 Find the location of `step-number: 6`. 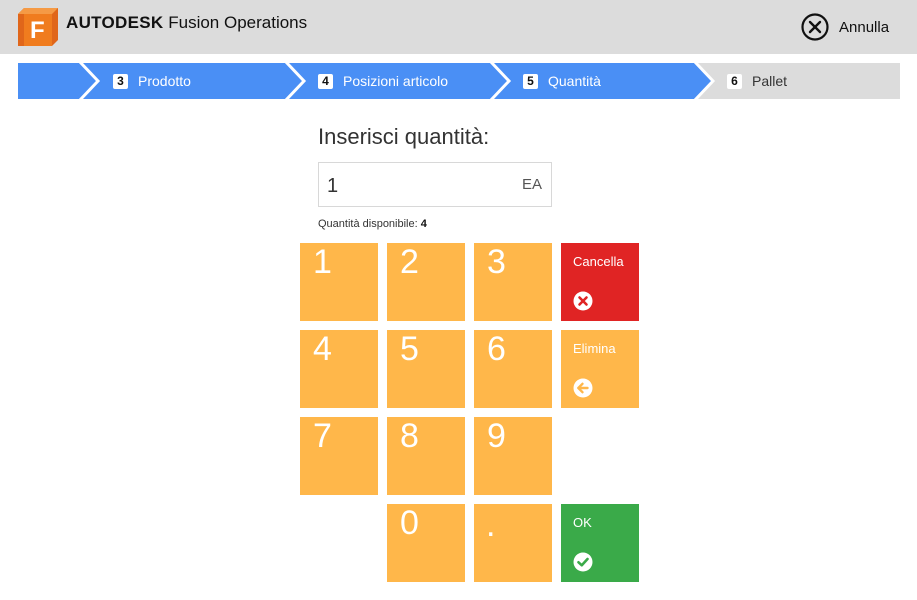

step-number: 6 is located at coordinates (734, 81).